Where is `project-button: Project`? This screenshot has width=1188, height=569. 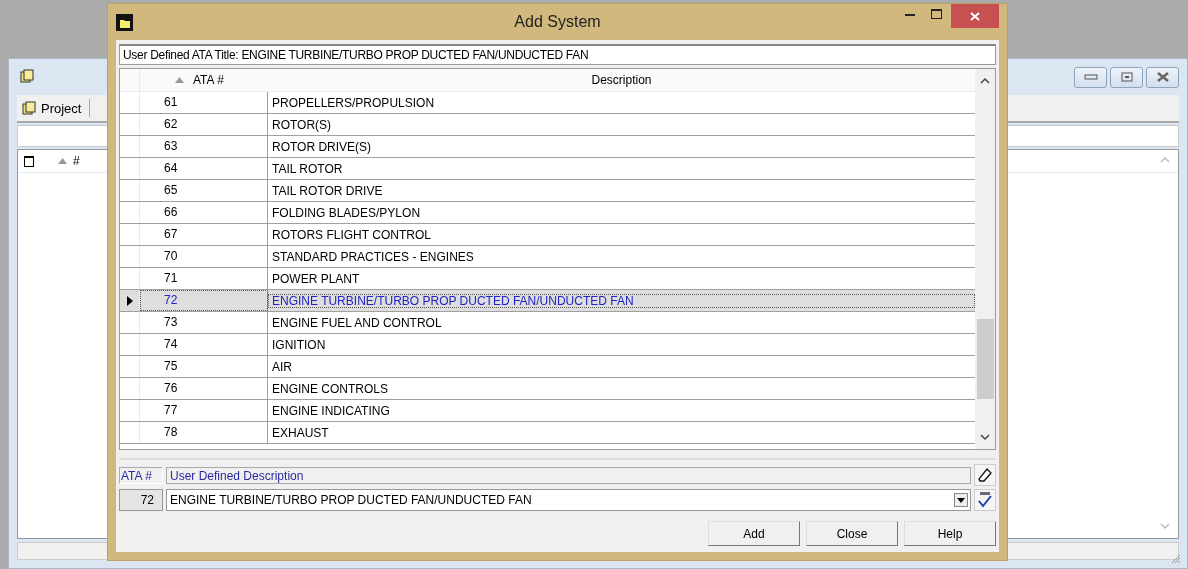 project-button: Project is located at coordinates (51, 108).